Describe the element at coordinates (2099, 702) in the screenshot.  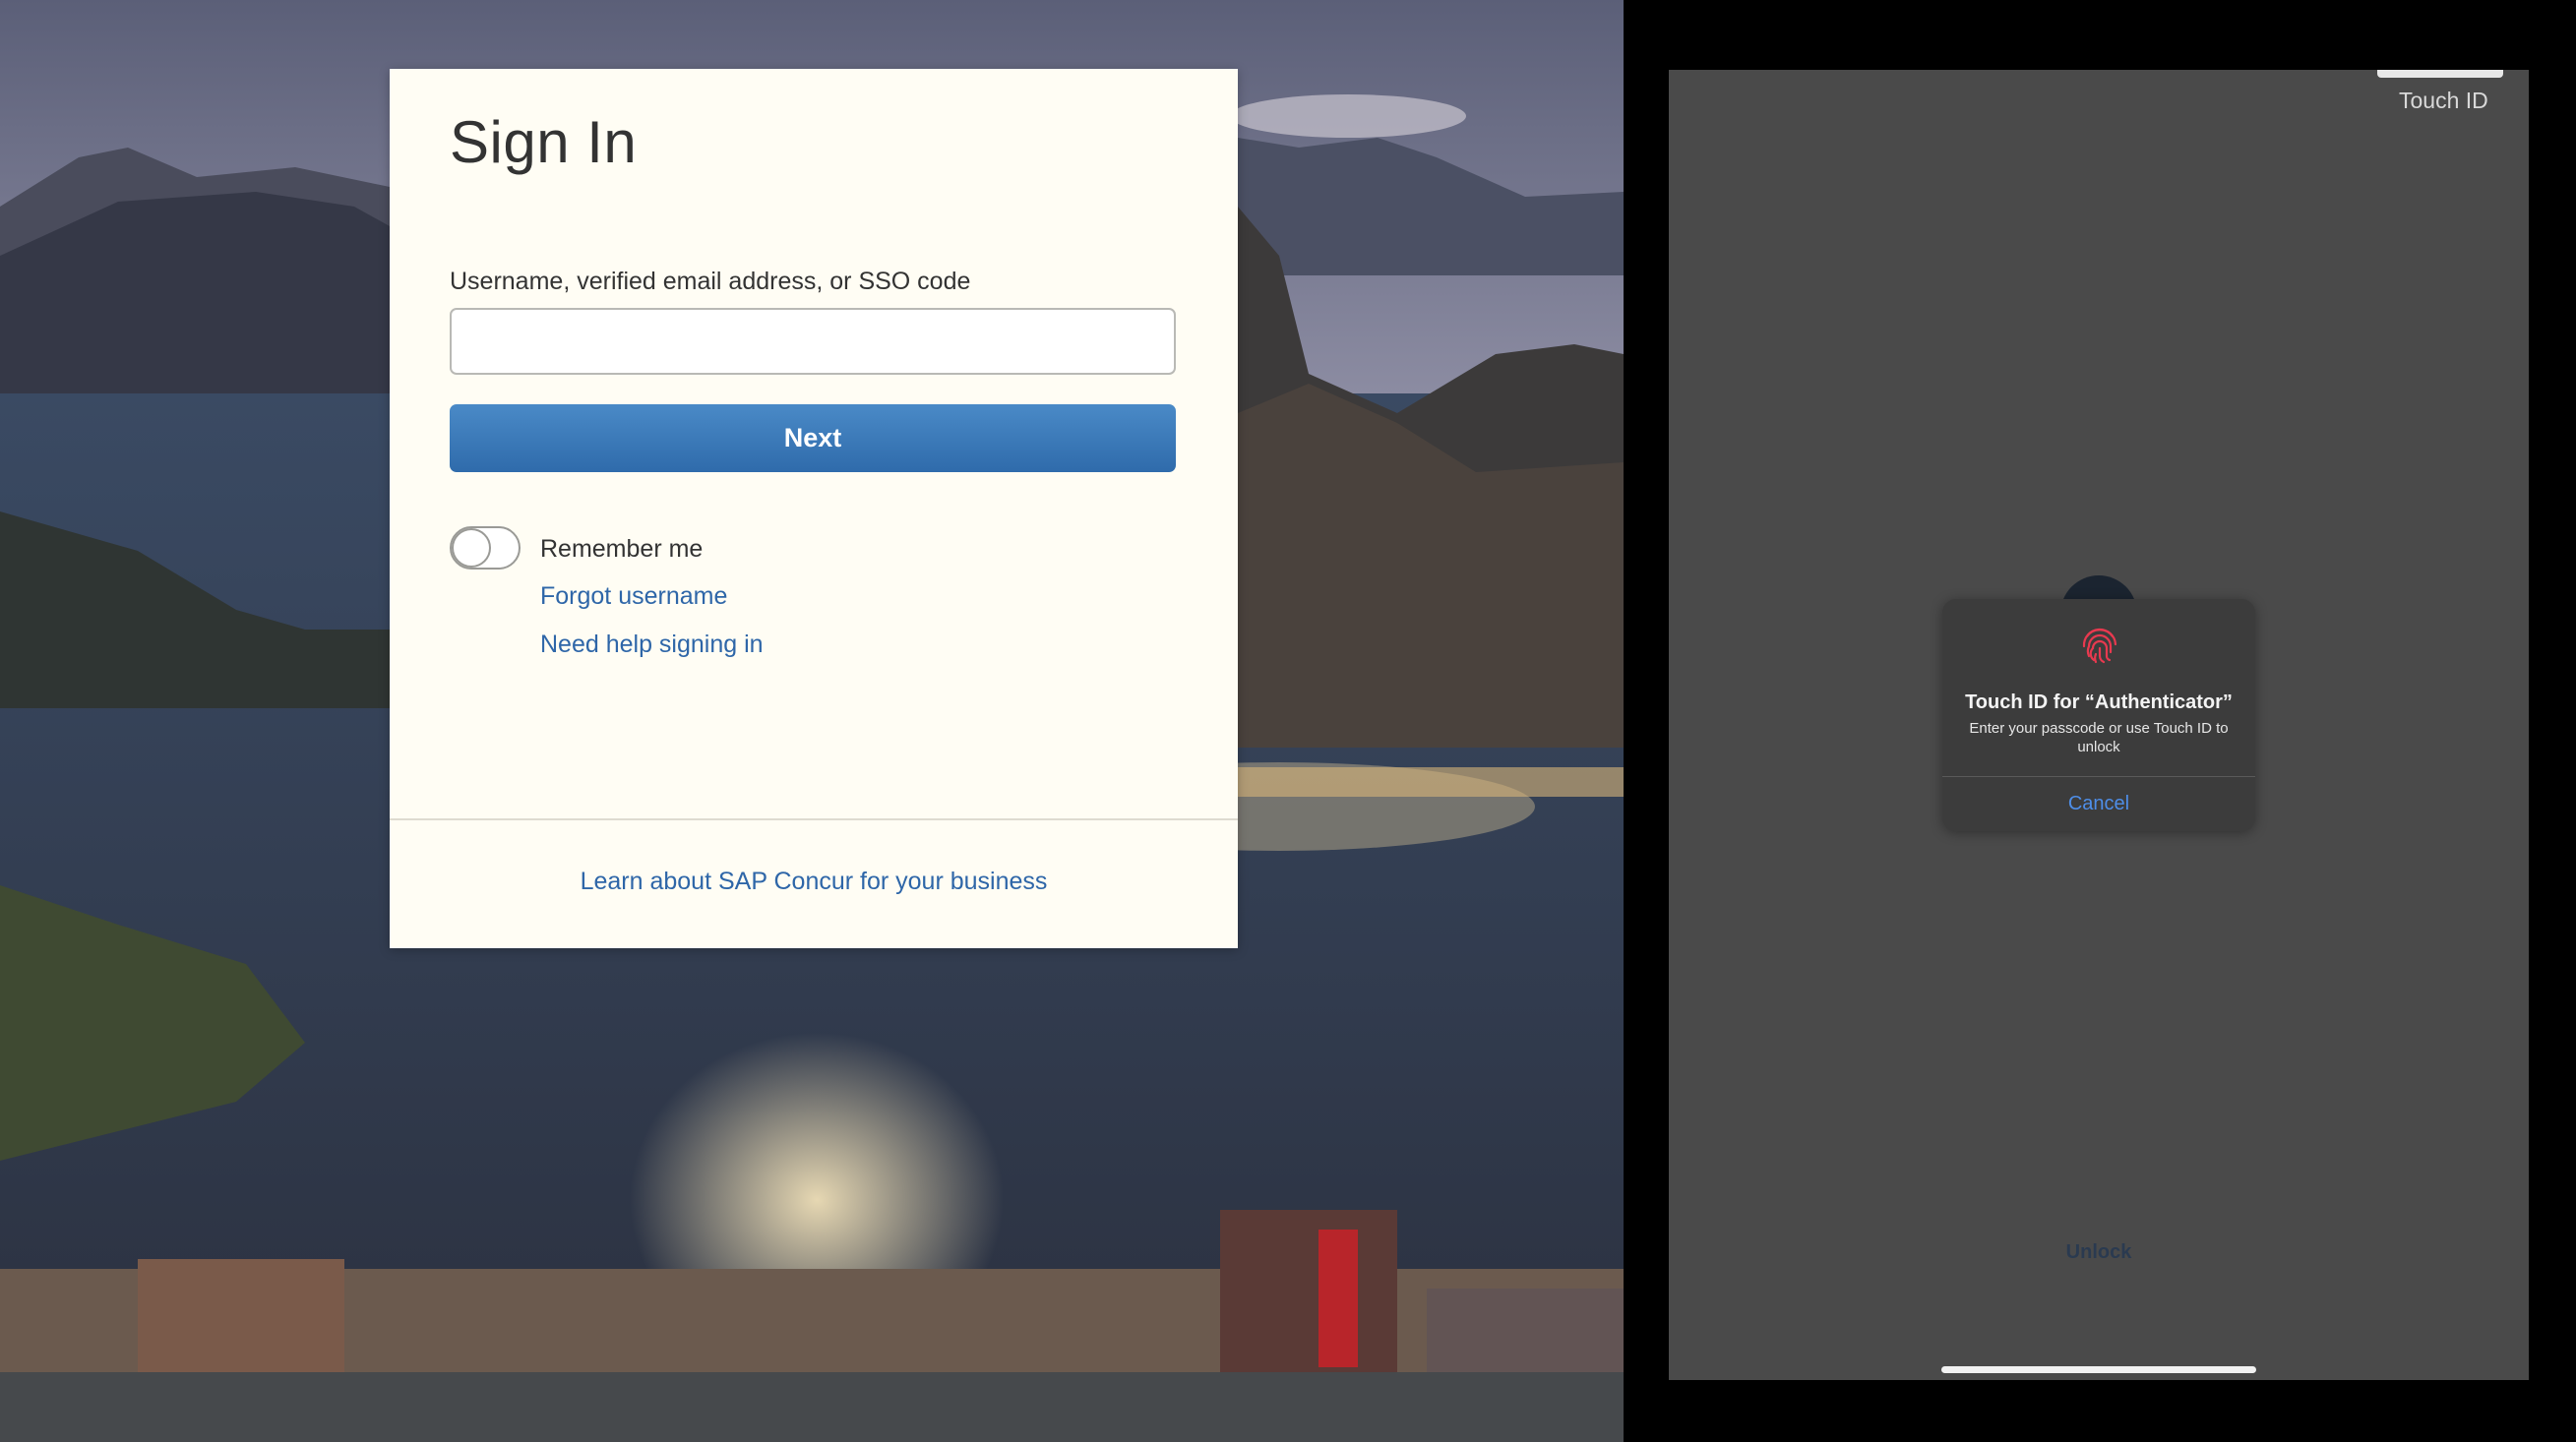
I see `dialog-title: Touch ID for “Authenticator”` at that location.